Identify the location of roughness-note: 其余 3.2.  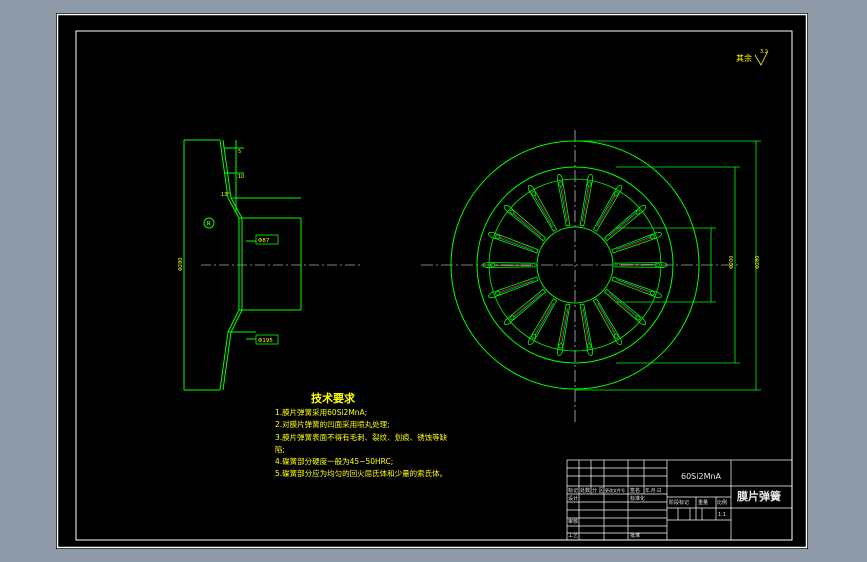
(752, 57).